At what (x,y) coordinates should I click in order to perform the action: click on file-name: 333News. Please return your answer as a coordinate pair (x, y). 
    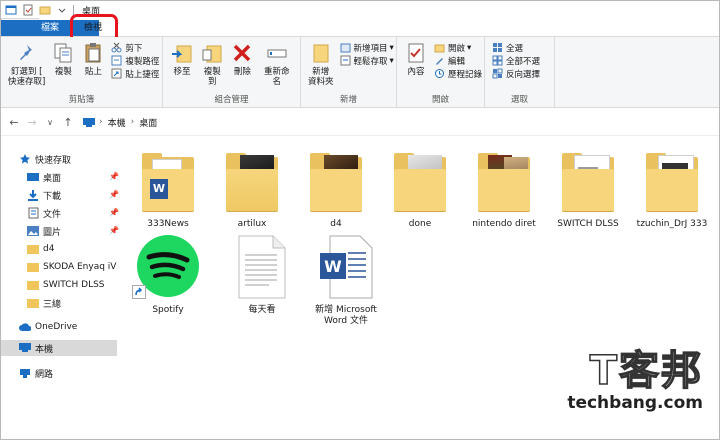
    Looking at the image, I should click on (168, 224).